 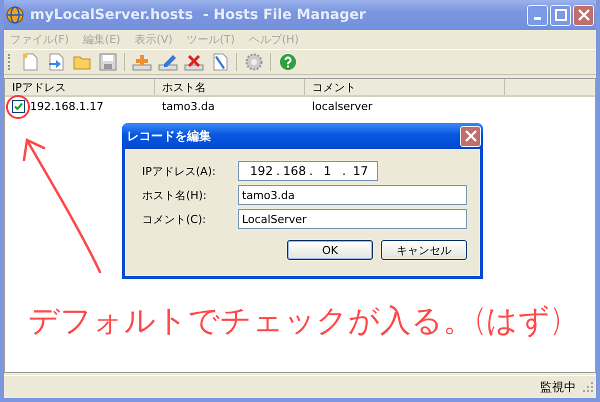 What do you see at coordinates (15, 15) in the screenshot?
I see `globe-icon` at bounding box center [15, 15].